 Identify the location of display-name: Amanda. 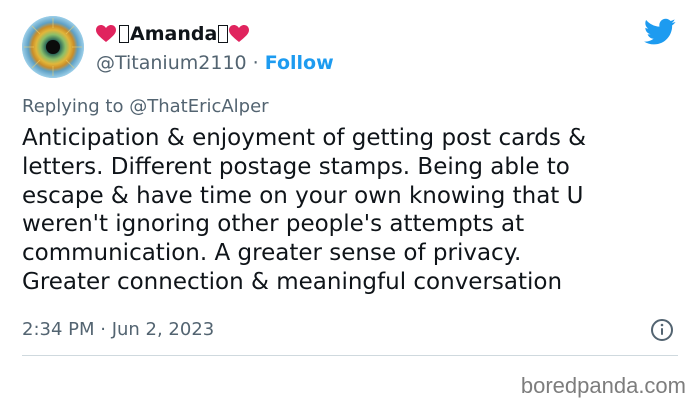
(215, 34).